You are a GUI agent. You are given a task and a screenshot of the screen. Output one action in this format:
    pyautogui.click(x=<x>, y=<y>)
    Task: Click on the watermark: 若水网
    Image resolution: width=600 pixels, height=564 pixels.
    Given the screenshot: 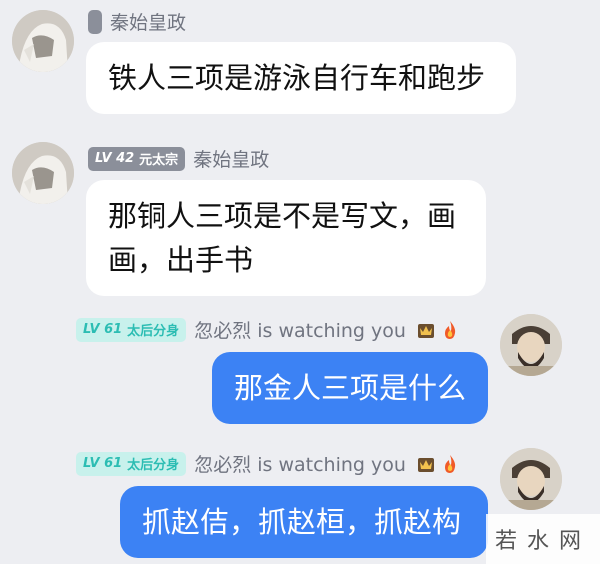 What is the action you would take?
    pyautogui.click(x=543, y=539)
    